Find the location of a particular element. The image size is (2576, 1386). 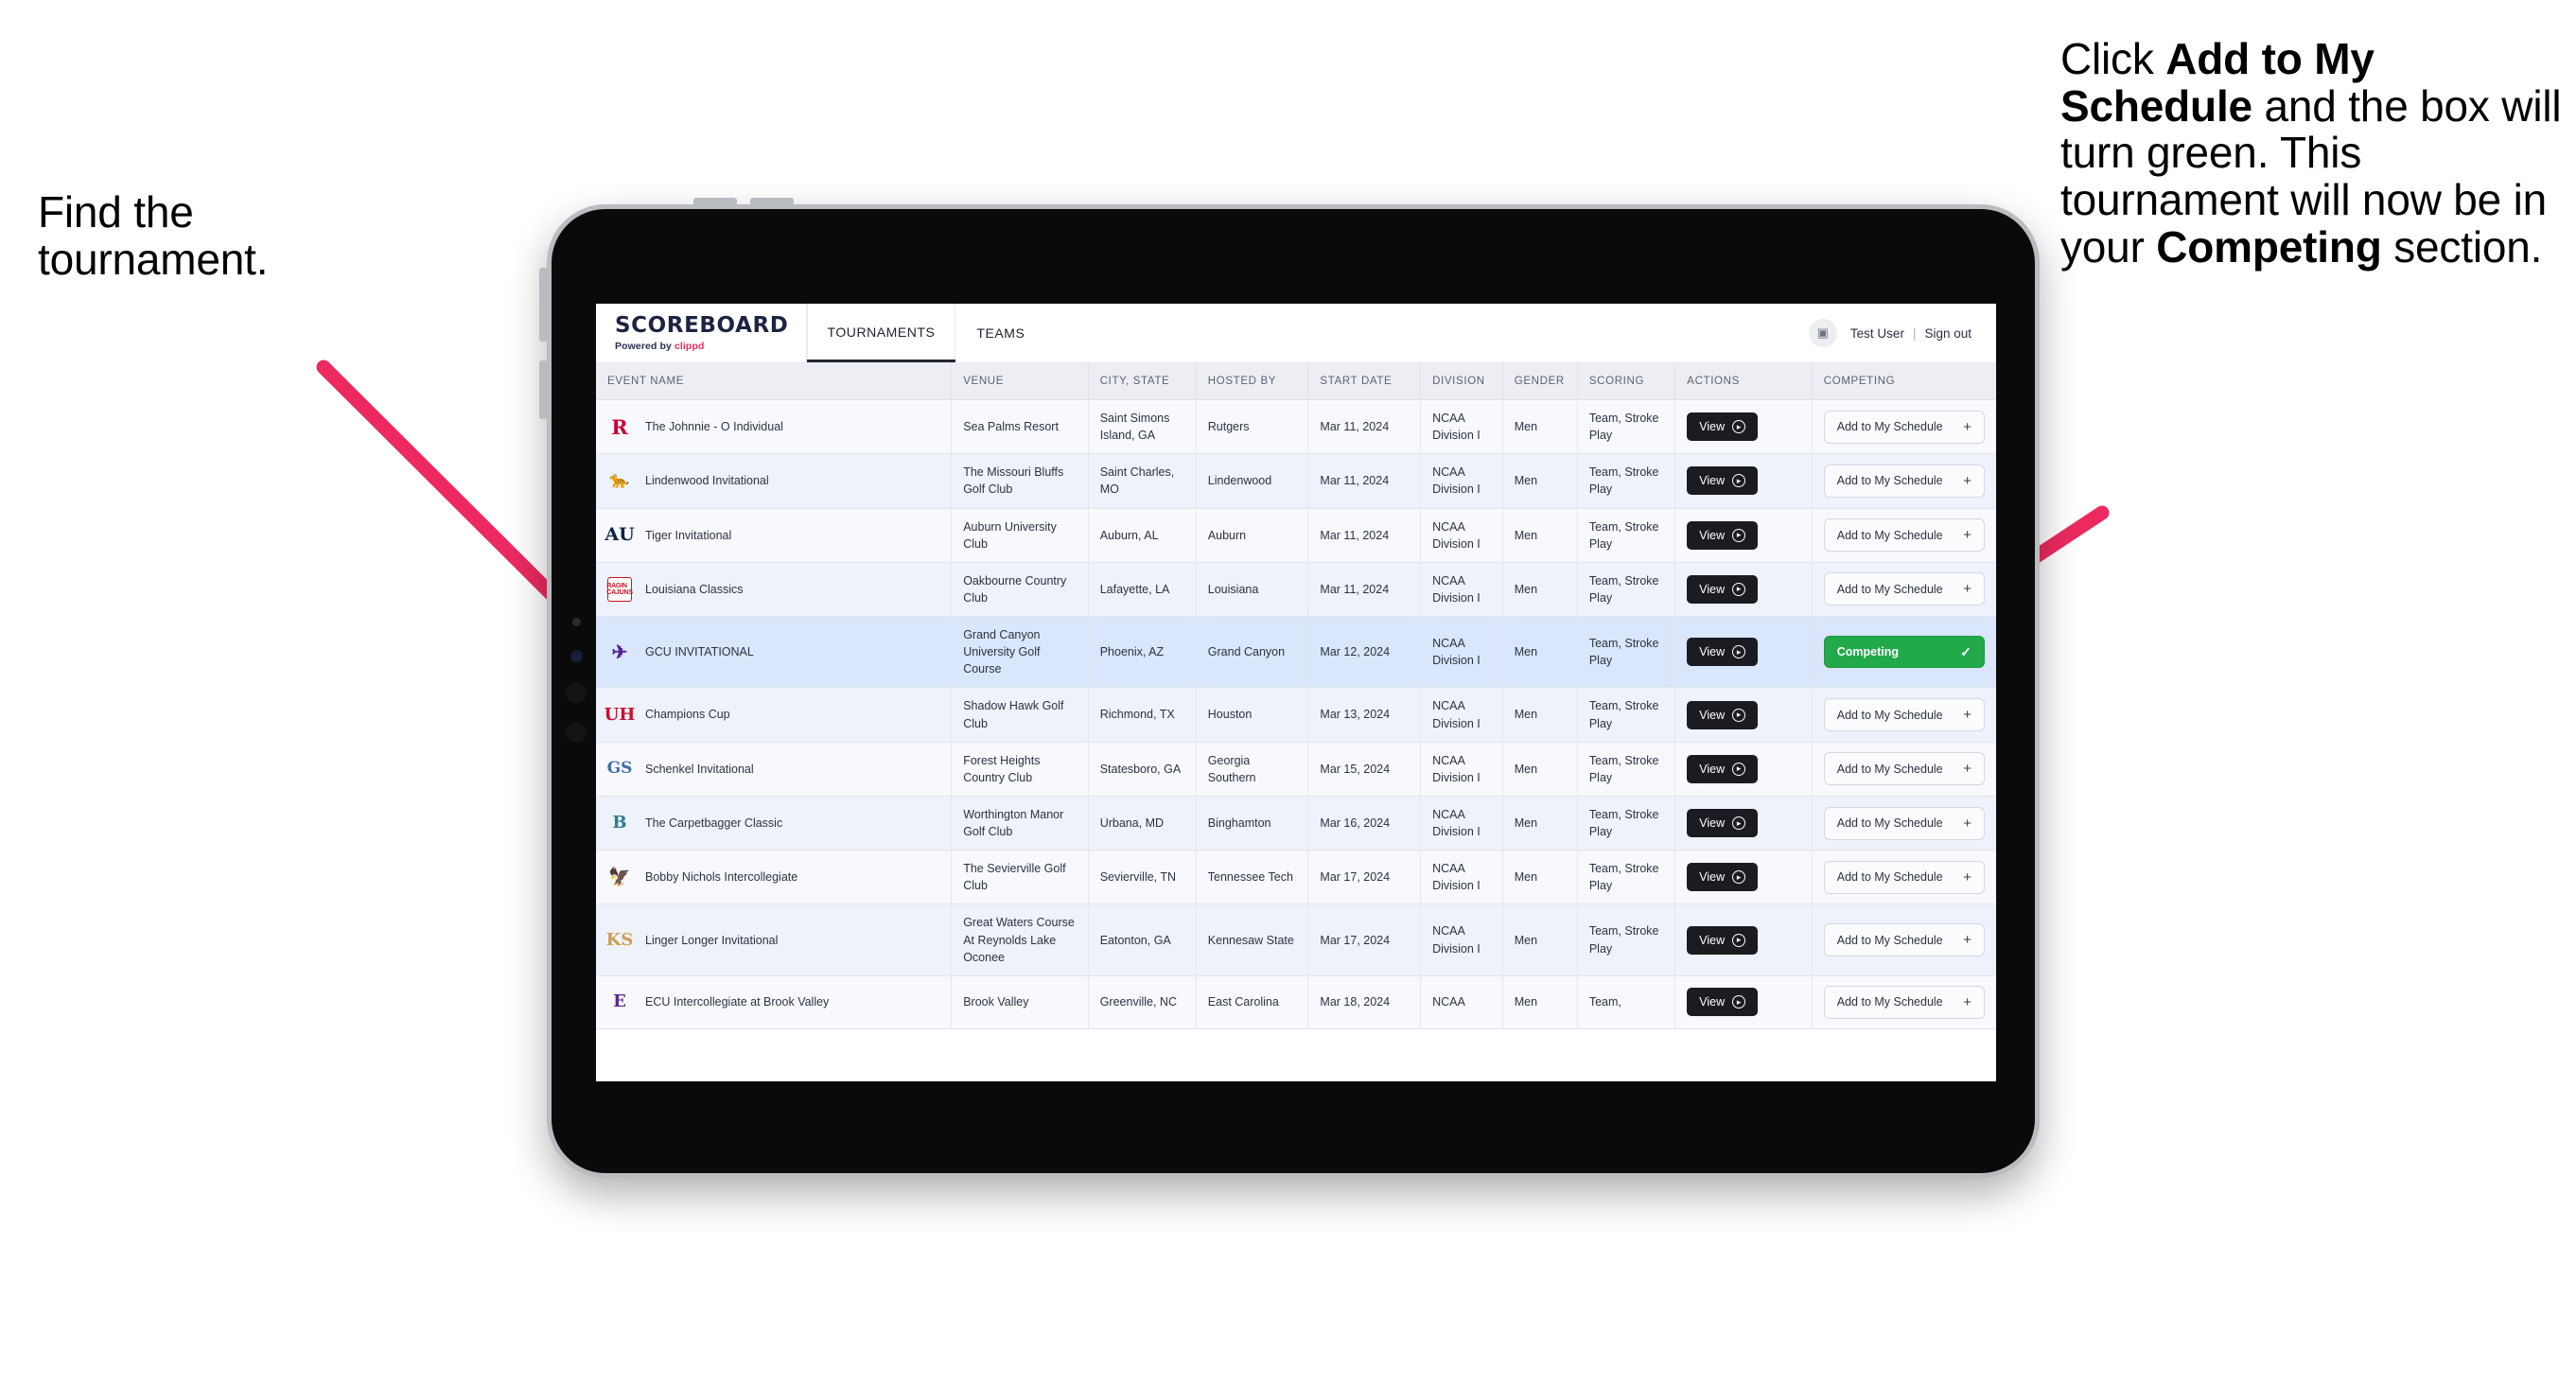

annotation-right-seg3: section. is located at coordinates (2462, 246).